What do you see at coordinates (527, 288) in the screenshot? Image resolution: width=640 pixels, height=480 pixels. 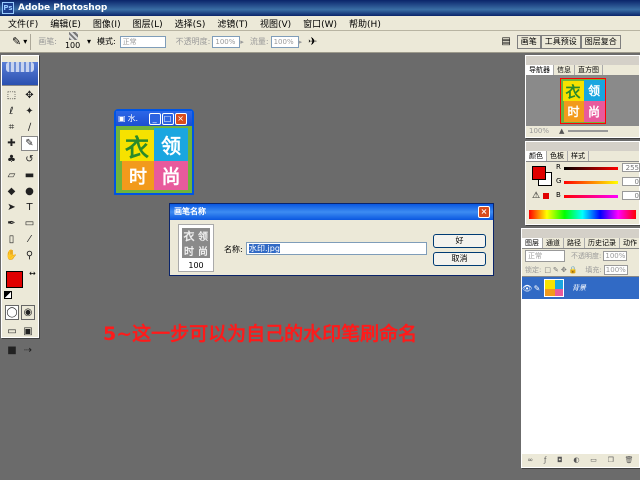 I see `layer-visibility-icon: 👁` at bounding box center [527, 288].